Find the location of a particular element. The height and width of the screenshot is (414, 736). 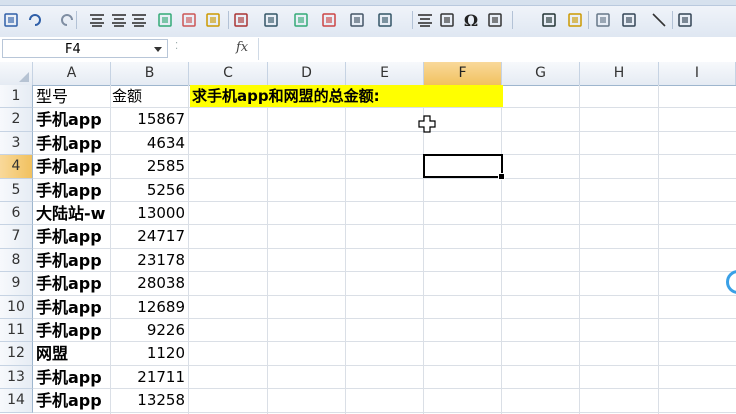

cell-b6: 13000 is located at coordinates (148, 213).